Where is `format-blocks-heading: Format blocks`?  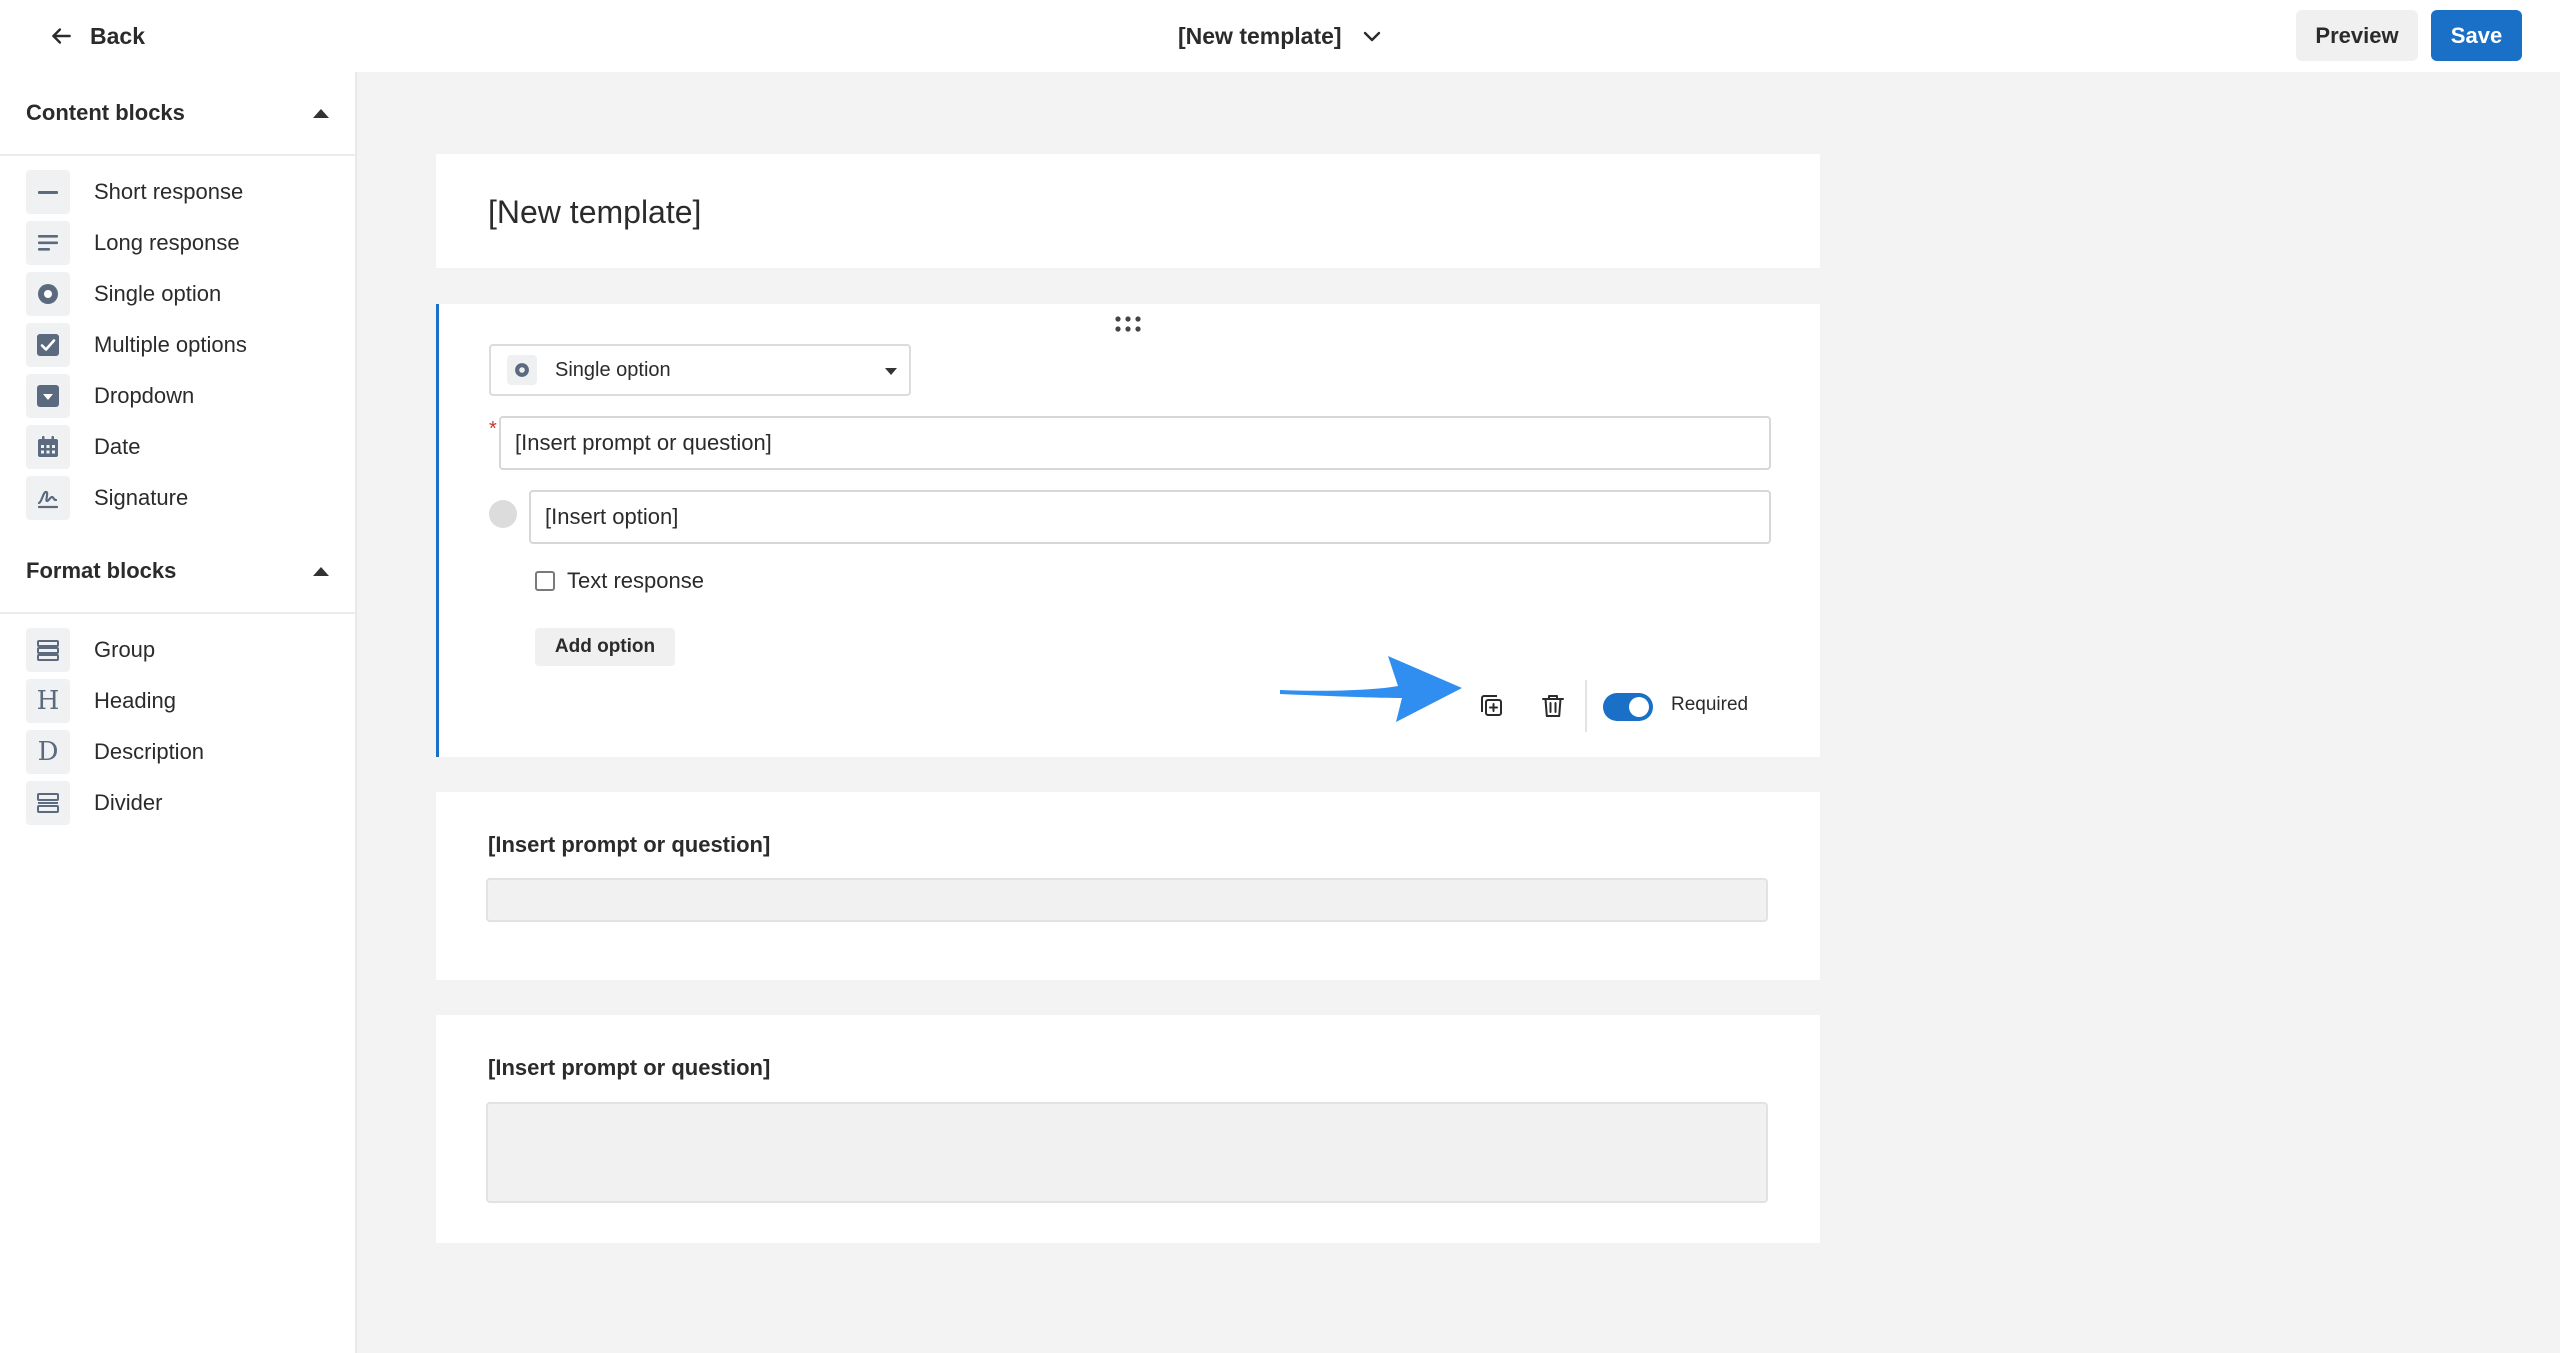 format-blocks-heading: Format blocks is located at coordinates (101, 570).